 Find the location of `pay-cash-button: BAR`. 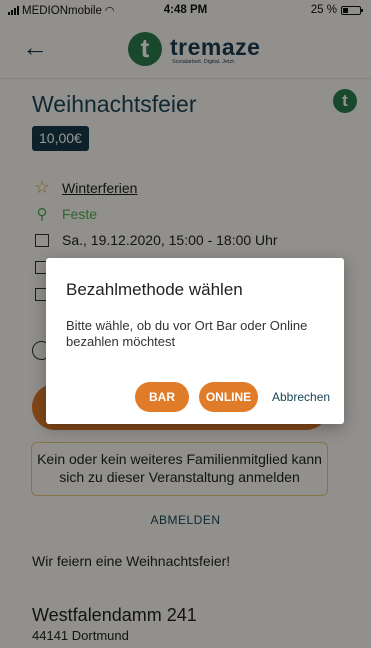

pay-cash-button: BAR is located at coordinates (162, 397).